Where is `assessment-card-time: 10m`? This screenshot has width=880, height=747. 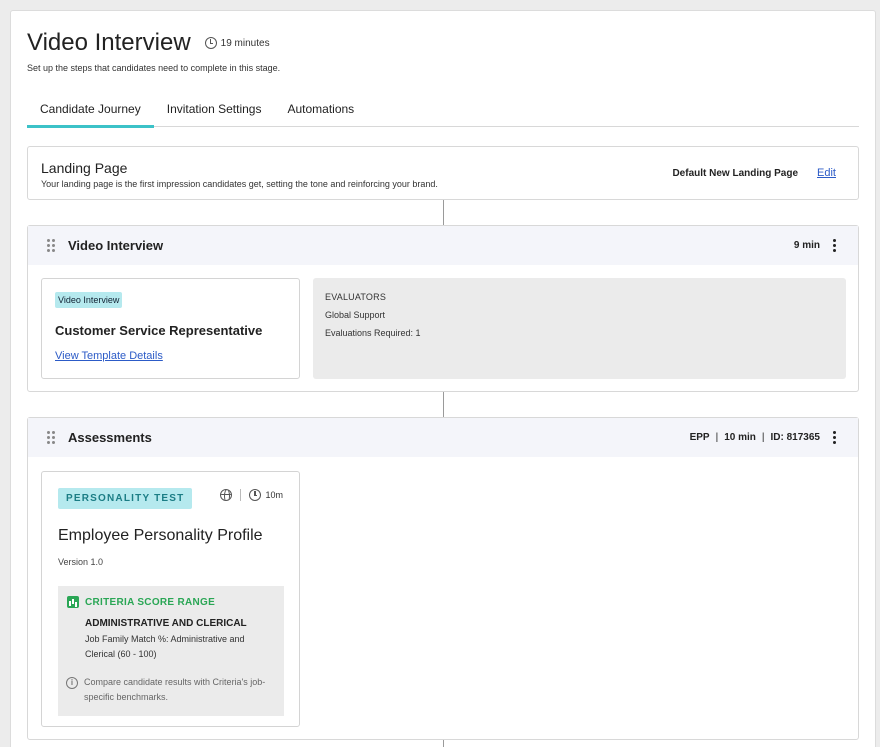 assessment-card-time: 10m is located at coordinates (274, 495).